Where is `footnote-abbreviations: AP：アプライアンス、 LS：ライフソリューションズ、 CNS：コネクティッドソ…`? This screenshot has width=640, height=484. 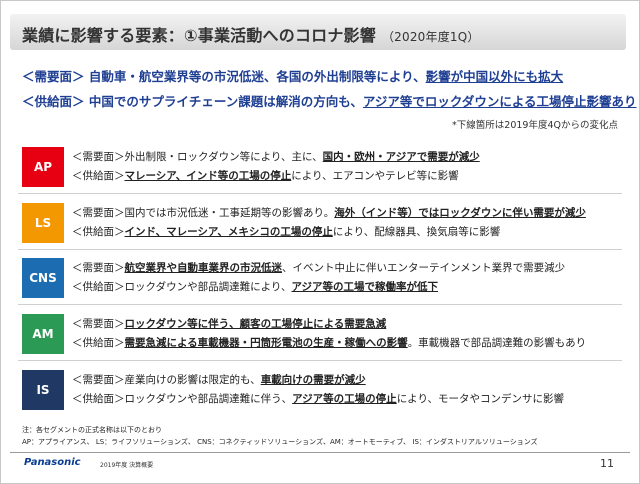
footnote-abbreviations: AP：アプライアンス、 LS：ライフソリューションズ、 CNS：コネクティッドソ… is located at coordinates (280, 442).